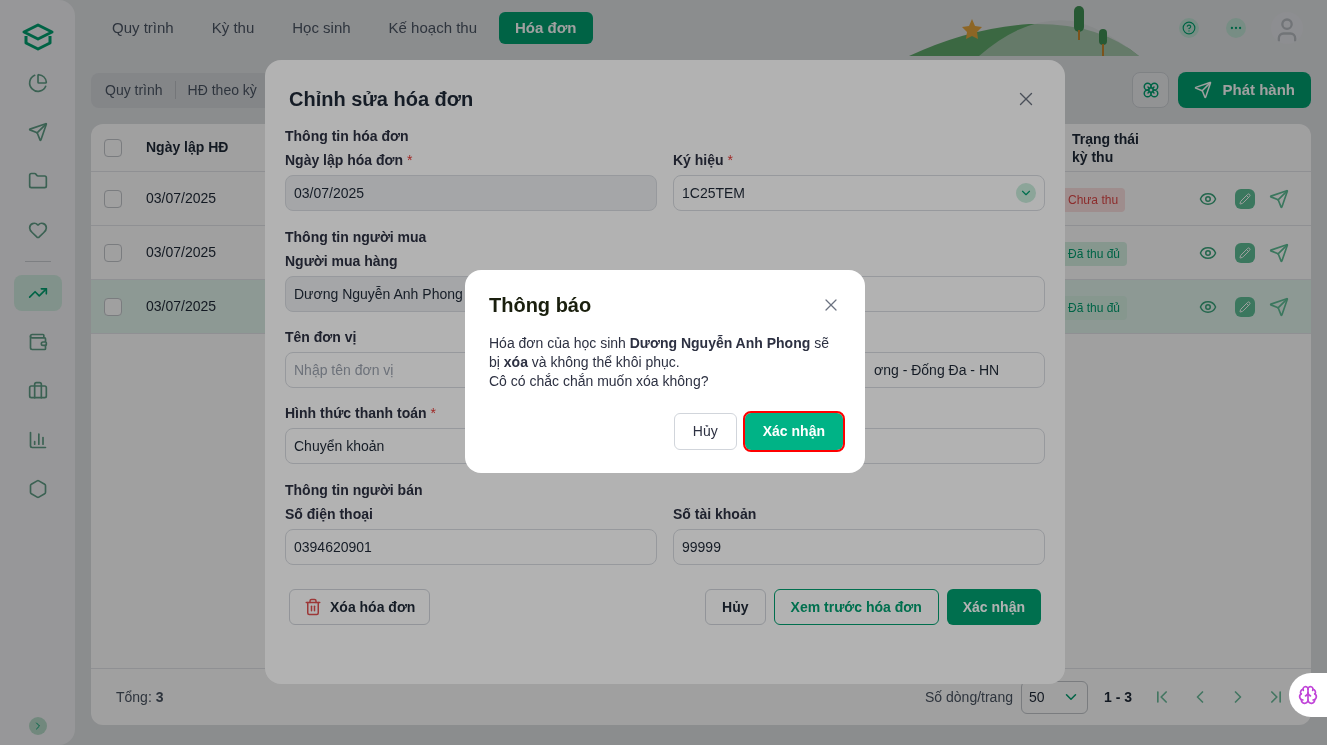 This screenshot has height=745, width=1327. Describe the element at coordinates (187, 147) in the screenshot. I see `column-header: Ngày lập HĐ` at that location.